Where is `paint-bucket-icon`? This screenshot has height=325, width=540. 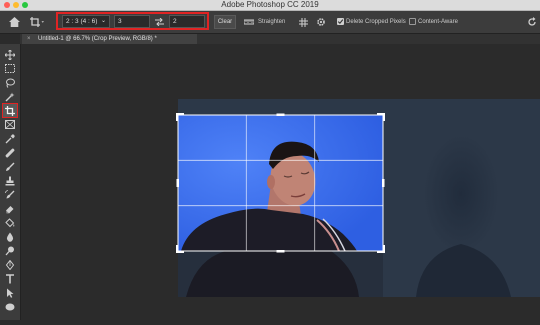 paint-bucket-icon is located at coordinates (10, 222).